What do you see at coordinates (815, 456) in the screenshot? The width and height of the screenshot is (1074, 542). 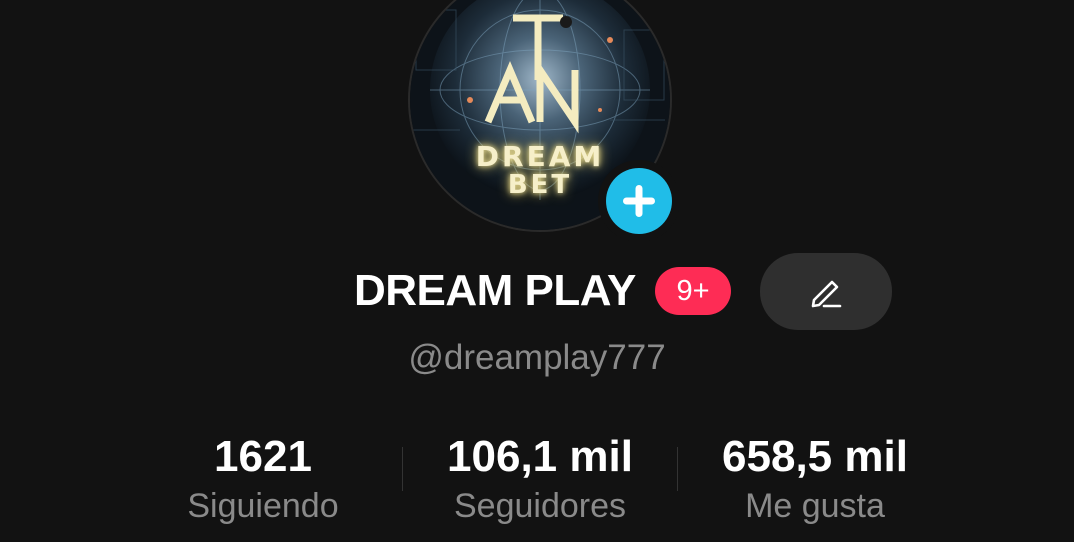 I see `likes-count: 658,5 mil` at bounding box center [815, 456].